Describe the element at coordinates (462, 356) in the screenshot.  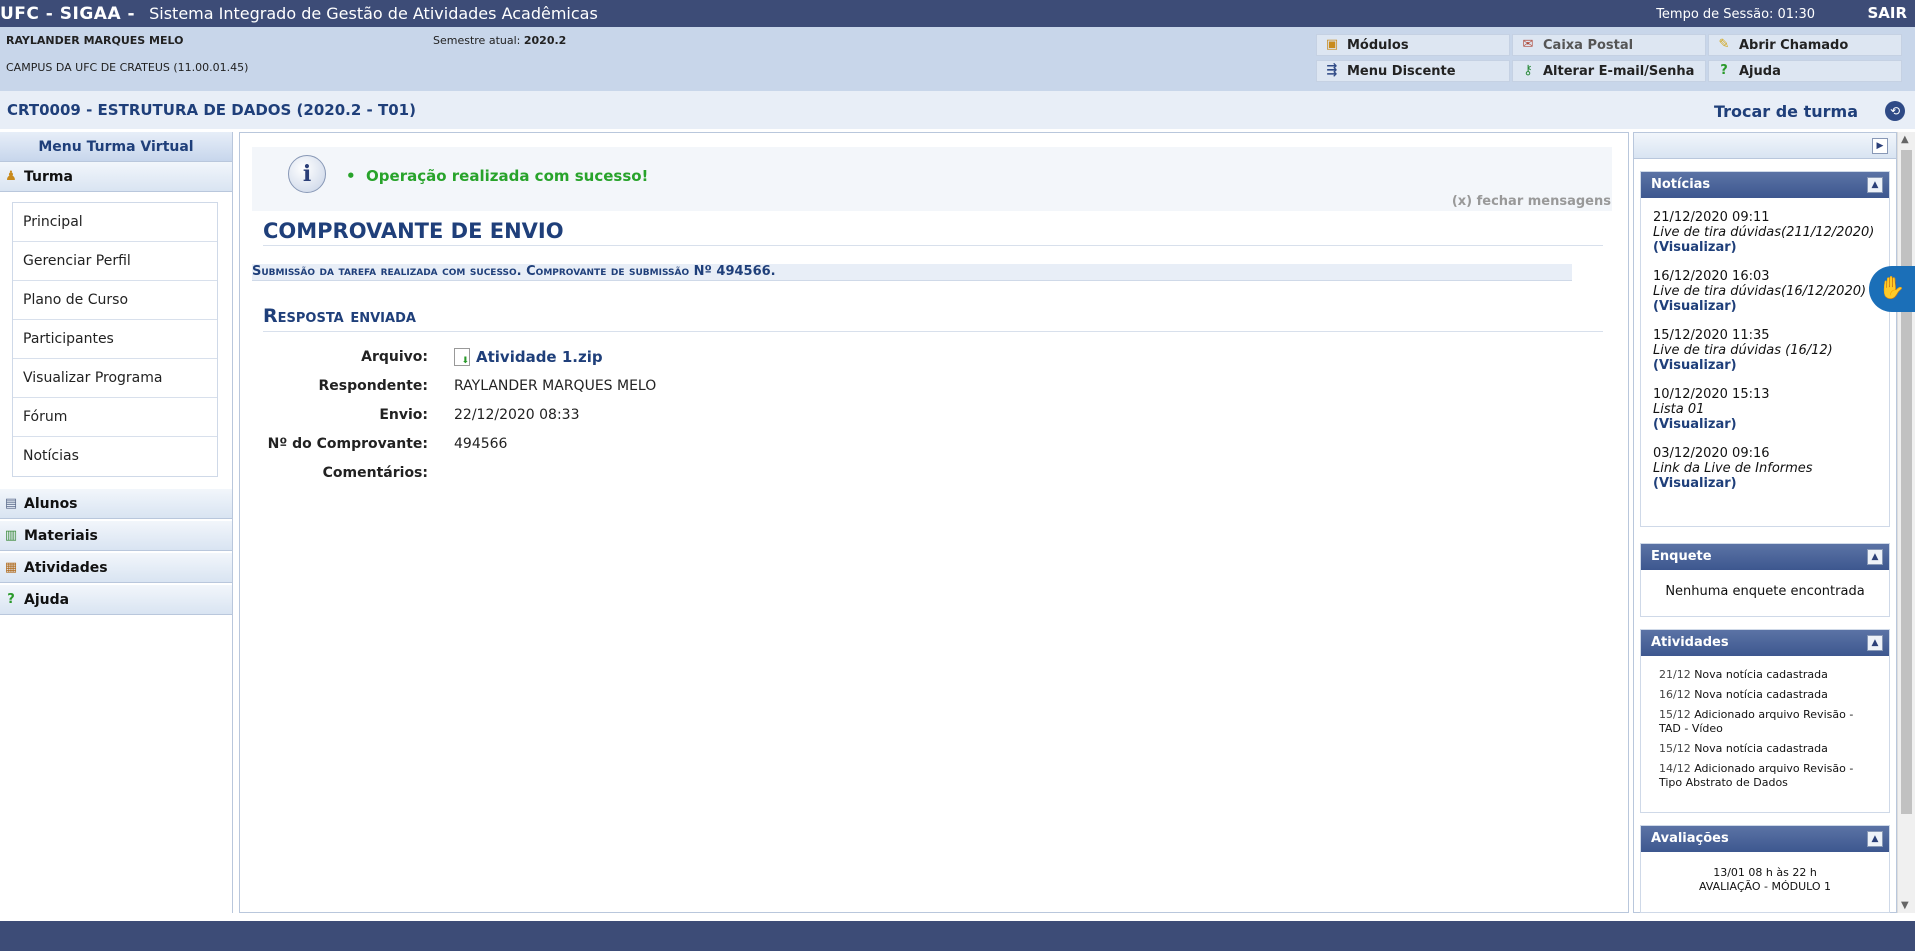
I see `file-download-icon: ⬇` at that location.